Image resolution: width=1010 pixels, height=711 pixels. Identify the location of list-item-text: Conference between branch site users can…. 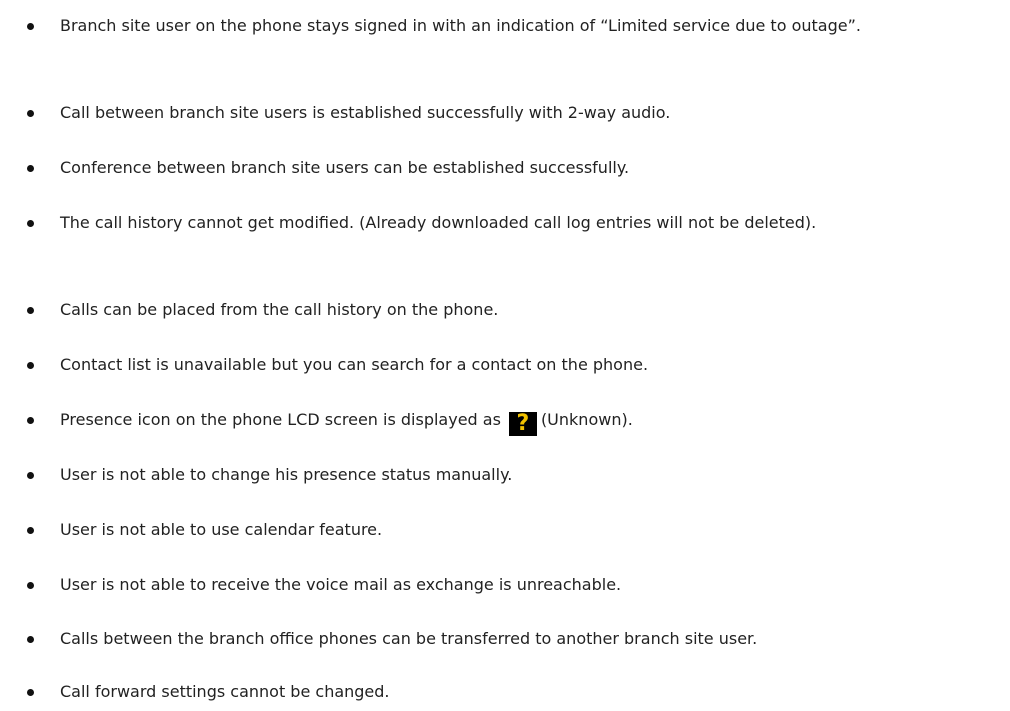
(345, 167).